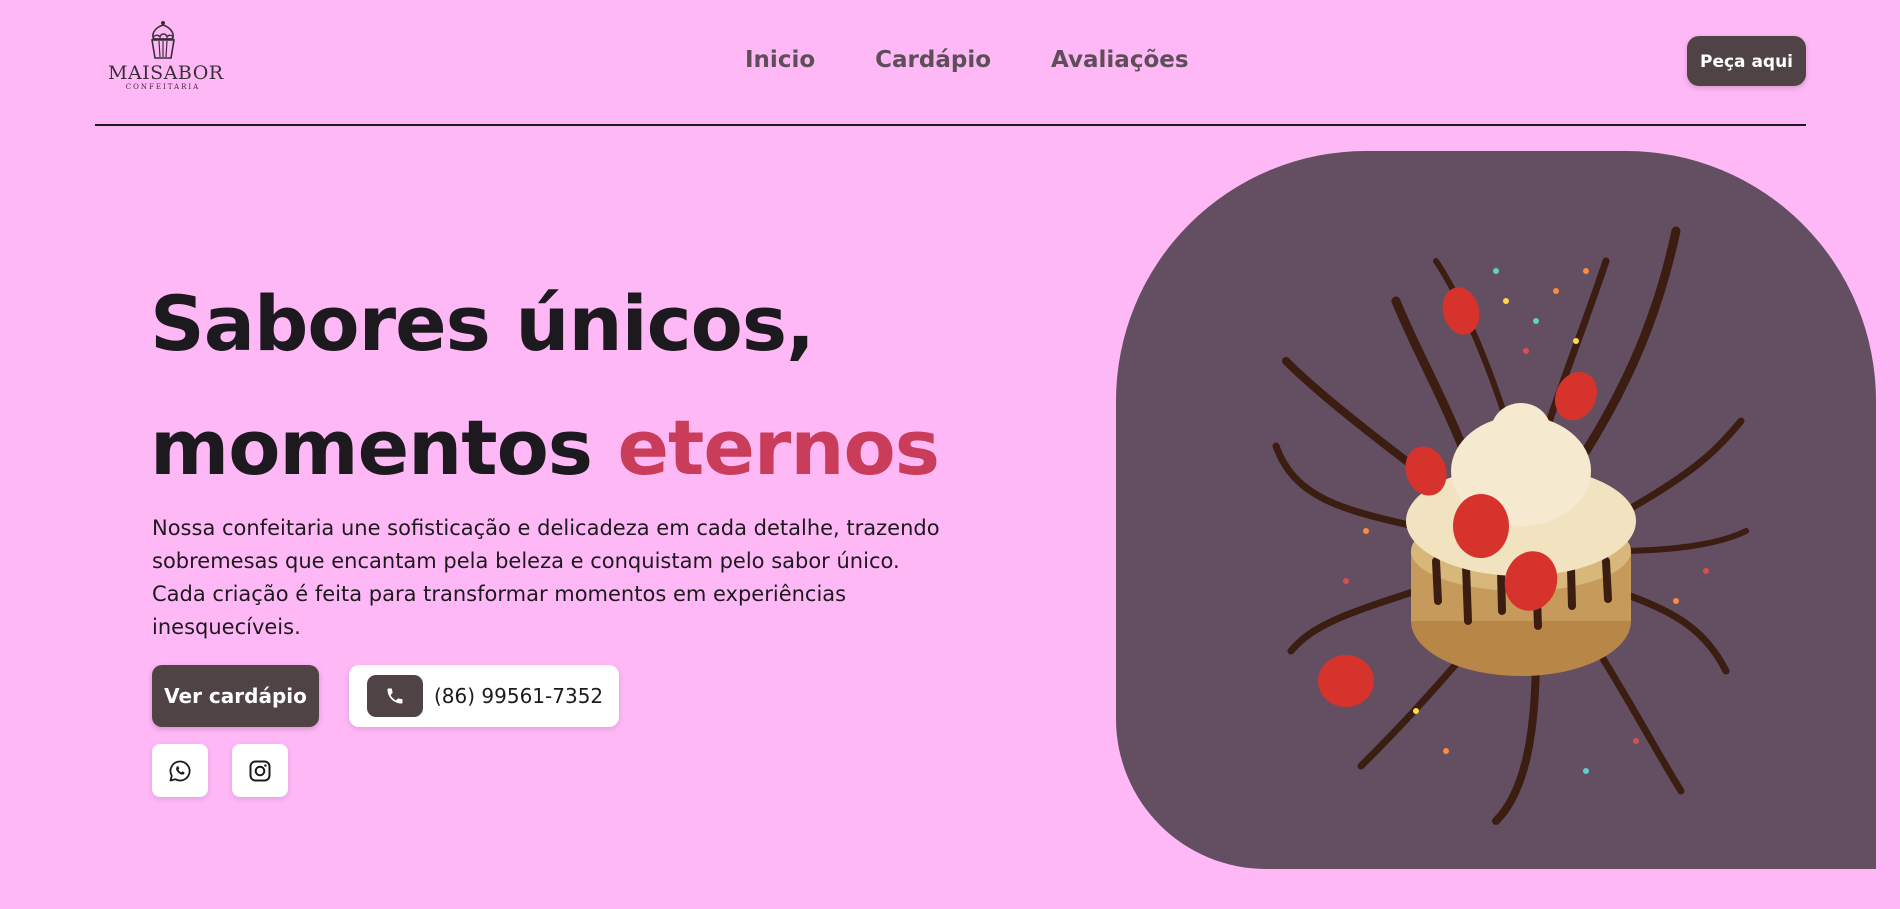 This screenshot has height=909, width=1900. What do you see at coordinates (482, 323) in the screenshot?
I see `hero-title-line1: Sabores únicos,` at bounding box center [482, 323].